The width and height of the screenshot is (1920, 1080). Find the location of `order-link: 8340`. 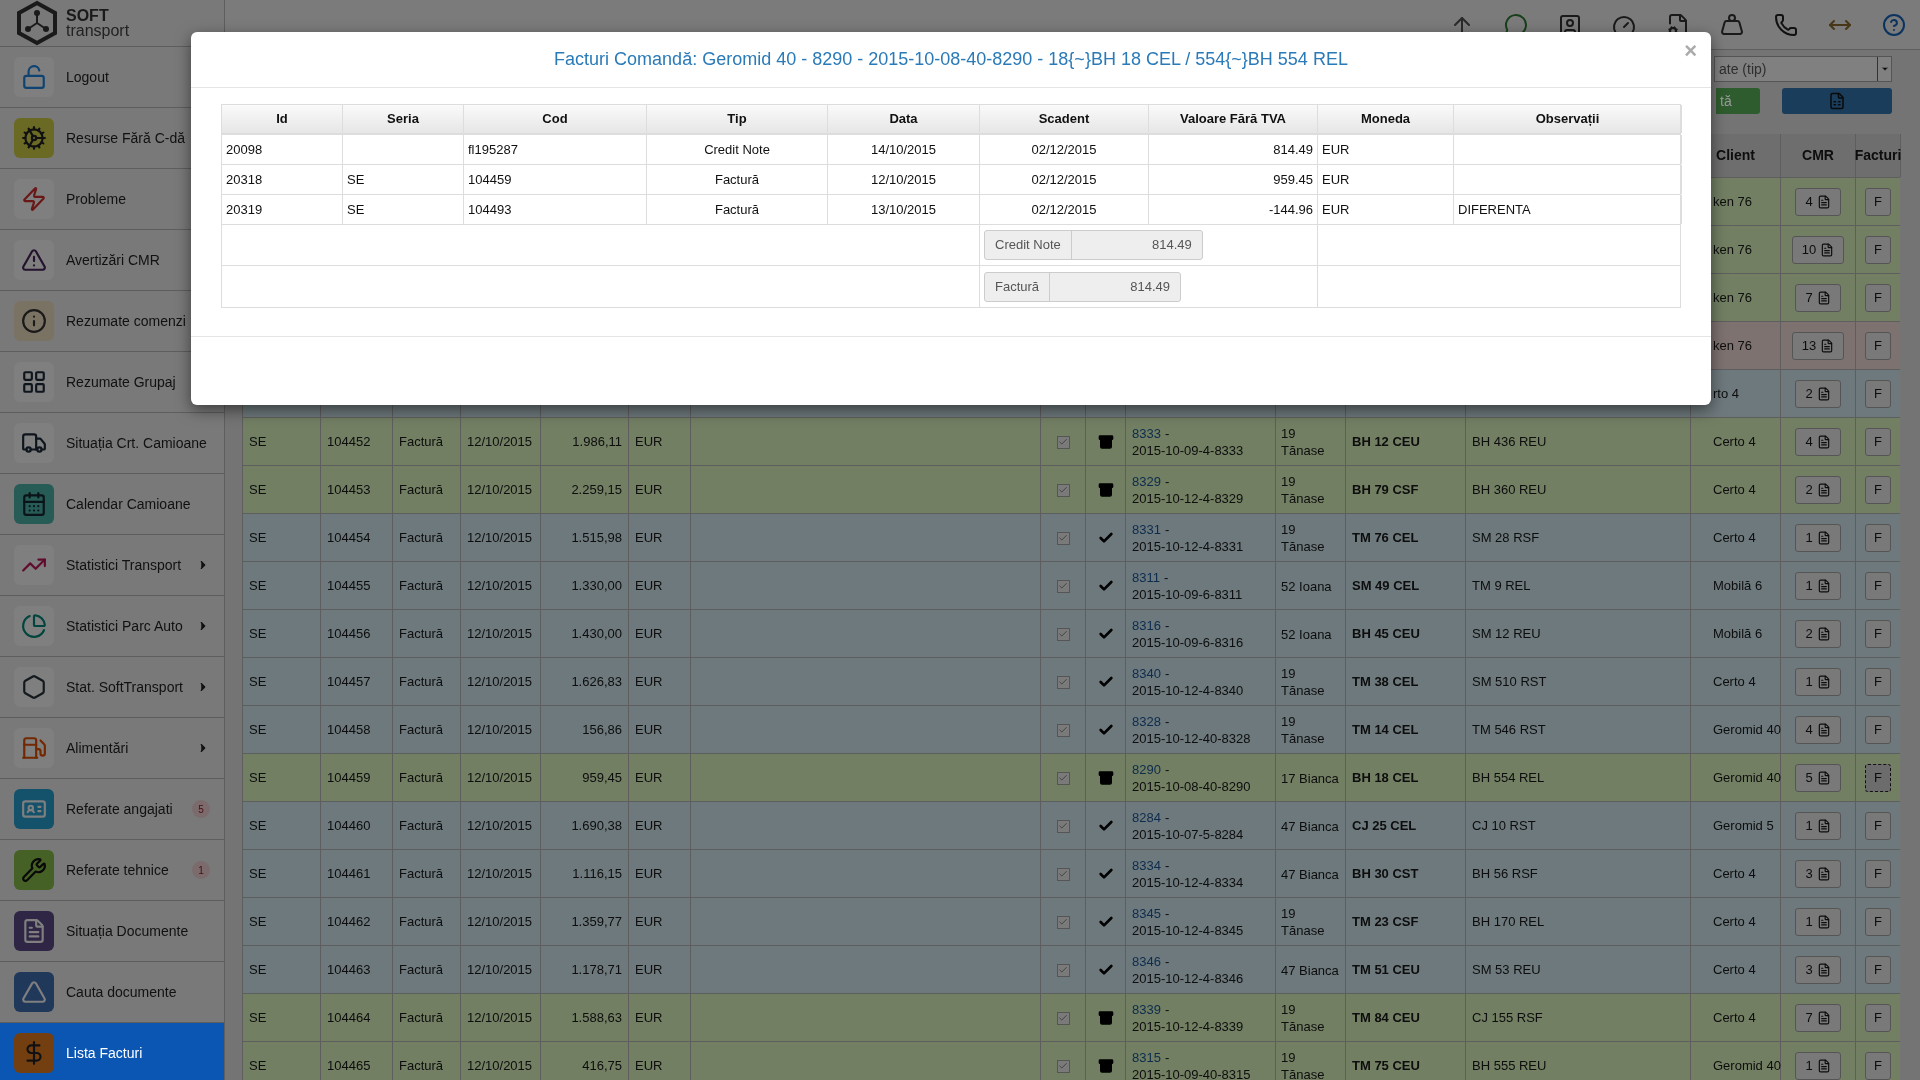

order-link: 8340 is located at coordinates (1146, 673).